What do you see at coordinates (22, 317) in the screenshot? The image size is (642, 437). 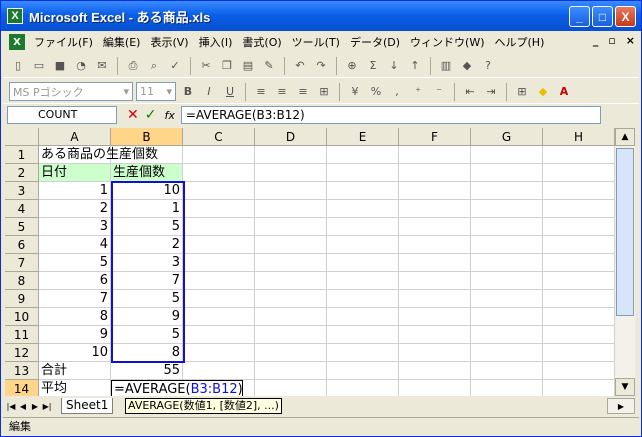 I see `row-header: 10` at bounding box center [22, 317].